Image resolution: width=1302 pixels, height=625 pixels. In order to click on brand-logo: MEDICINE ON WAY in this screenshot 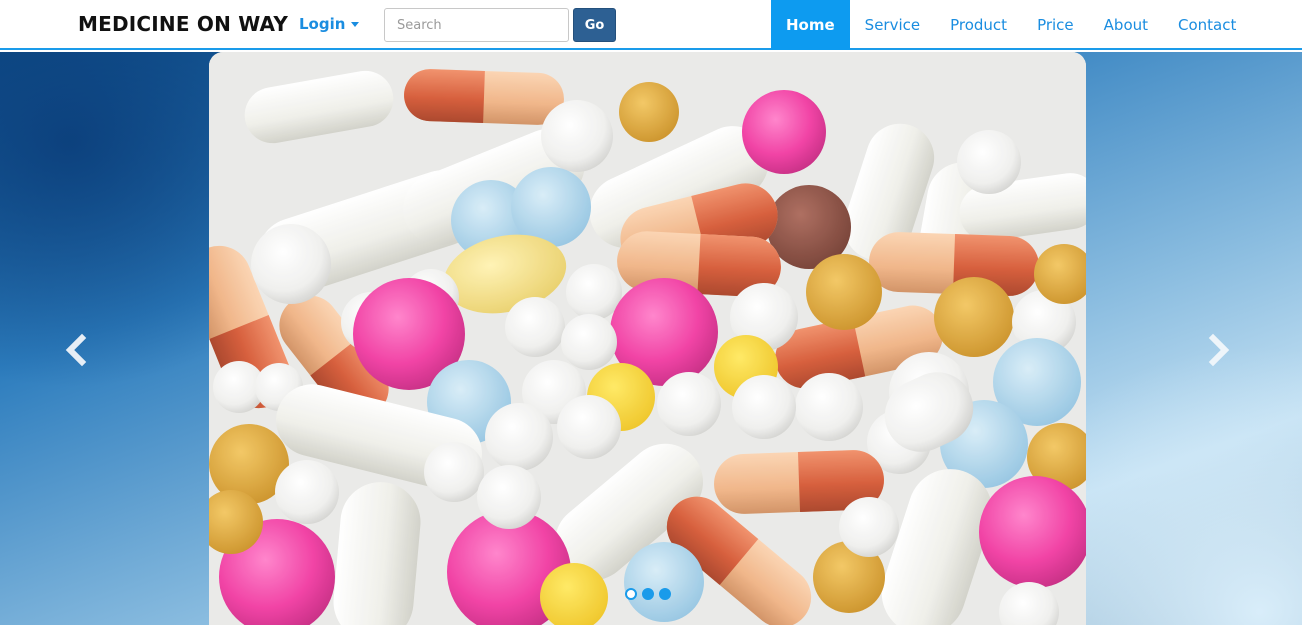, I will do `click(183, 24)`.